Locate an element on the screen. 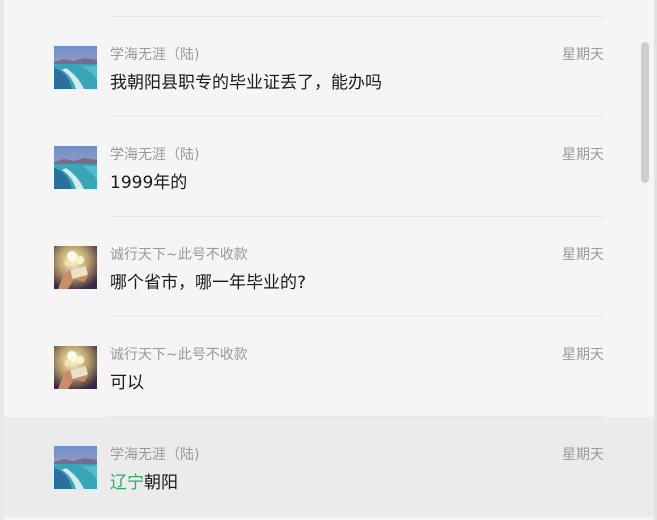 The height and width of the screenshot is (520, 657). message-text: 辽宁朝阳 is located at coordinates (144, 480).